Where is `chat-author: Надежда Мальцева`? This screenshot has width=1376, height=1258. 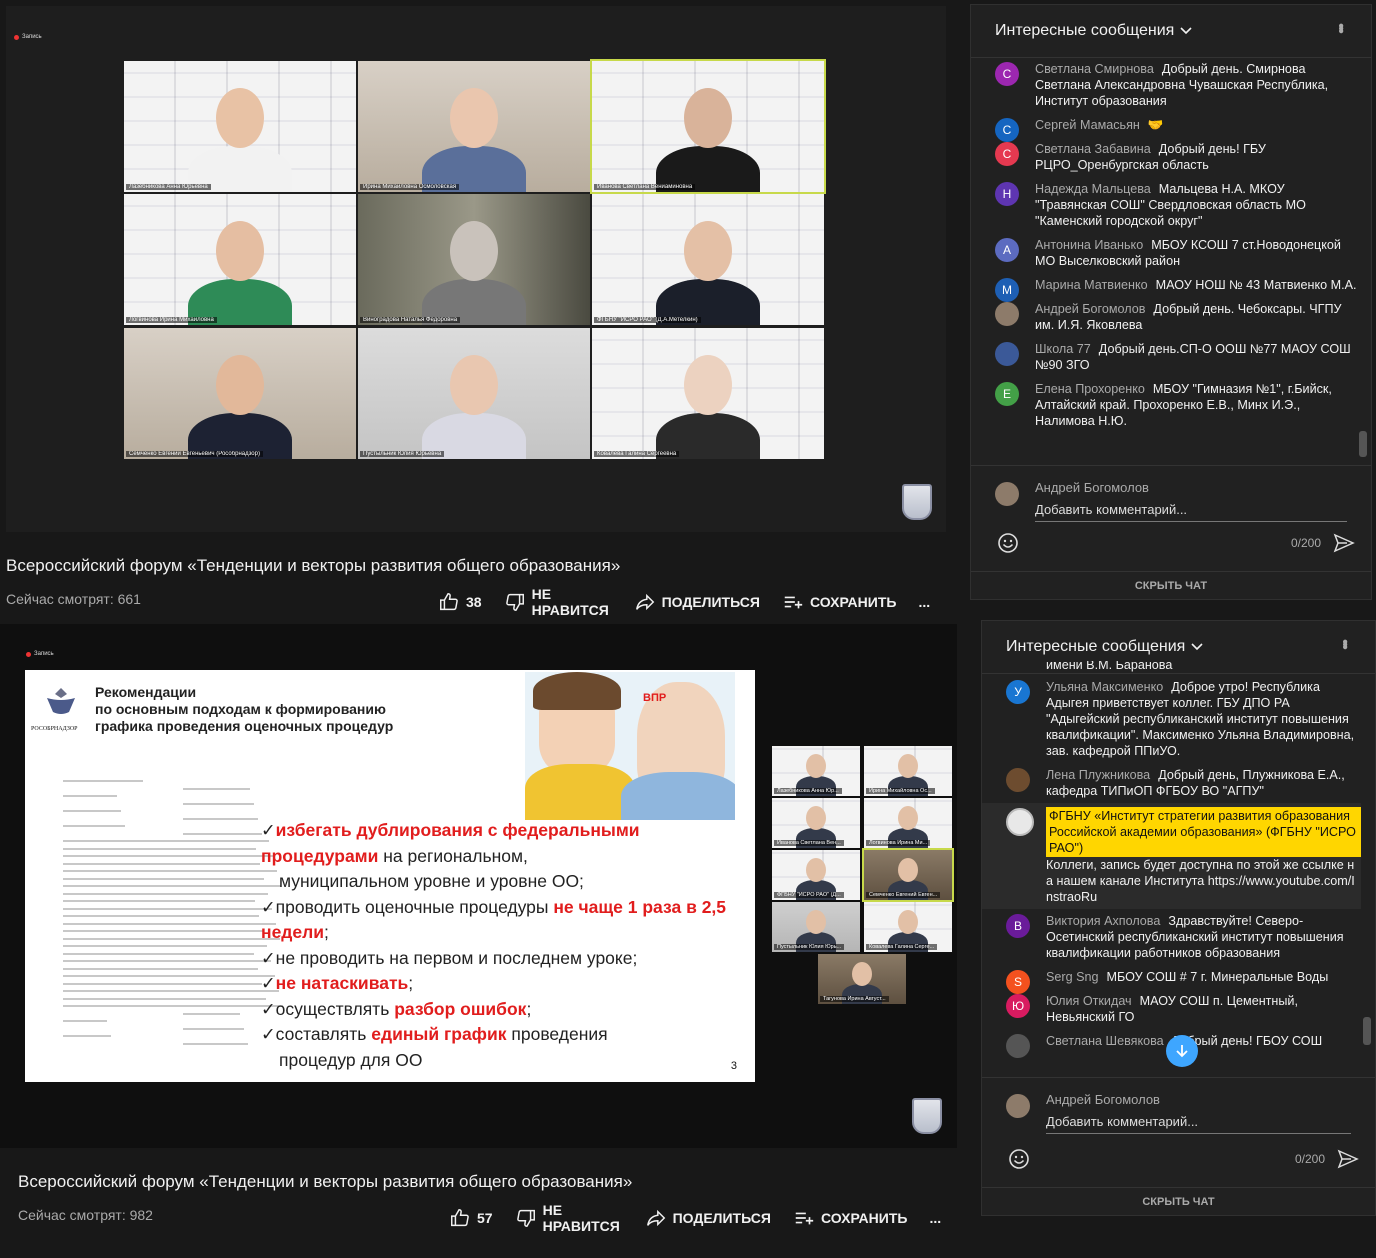
chat-author: Надежда Мальцева is located at coordinates (1093, 189).